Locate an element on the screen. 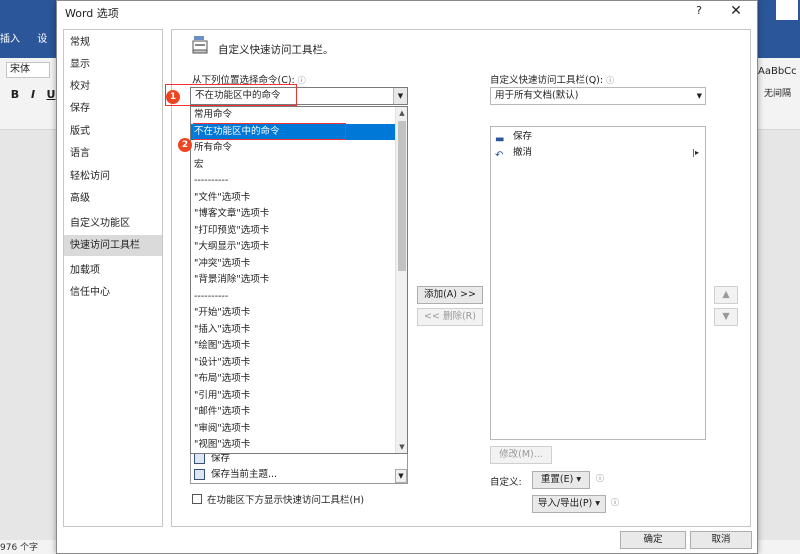  section-title: 自定义快速访问工具栏。 is located at coordinates (276, 50).